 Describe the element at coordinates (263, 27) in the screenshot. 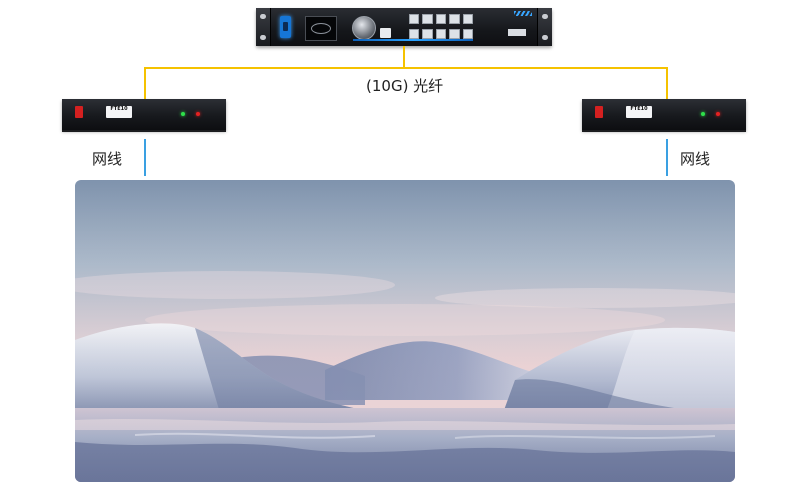

I see `rack-ear-left` at that location.